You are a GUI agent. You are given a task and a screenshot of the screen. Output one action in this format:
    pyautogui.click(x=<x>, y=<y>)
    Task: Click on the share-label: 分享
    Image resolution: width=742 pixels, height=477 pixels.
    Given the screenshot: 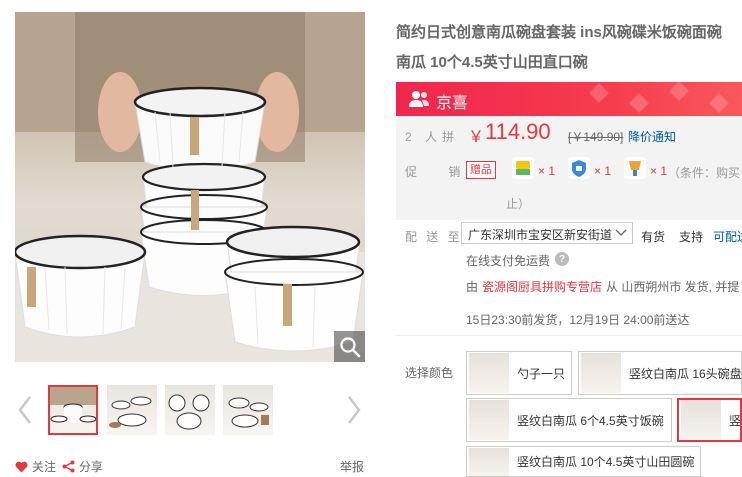 What is the action you would take?
    pyautogui.click(x=91, y=467)
    